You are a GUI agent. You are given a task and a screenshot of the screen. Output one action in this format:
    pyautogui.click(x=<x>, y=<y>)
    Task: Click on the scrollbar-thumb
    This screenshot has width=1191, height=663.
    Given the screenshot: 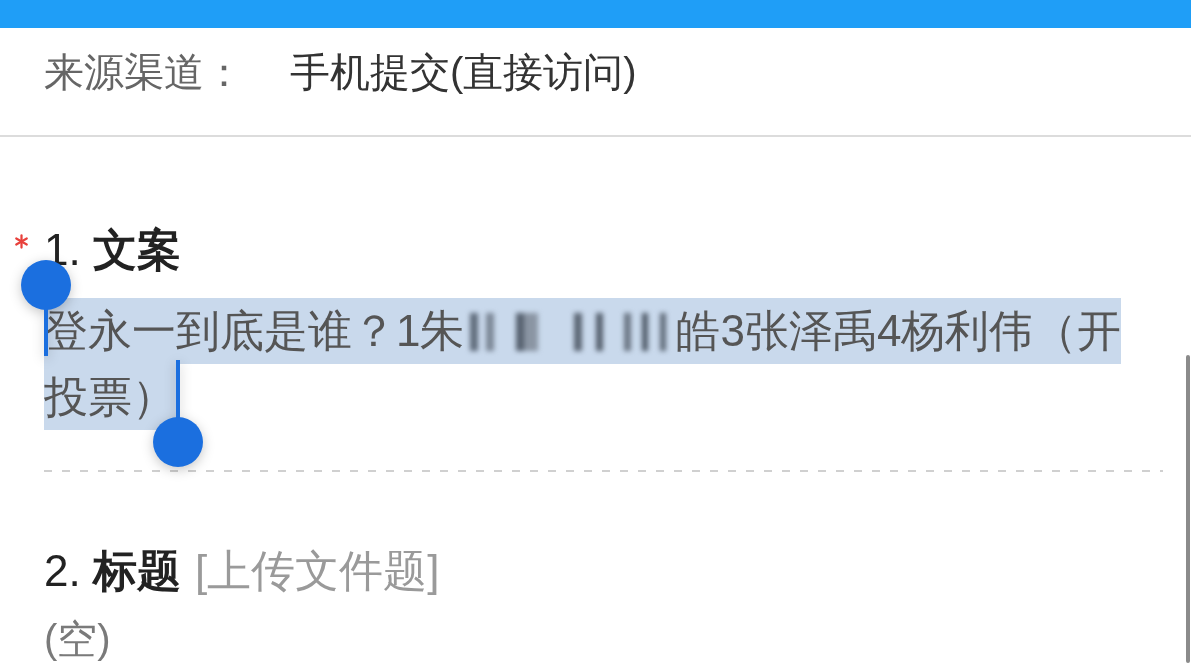 What is the action you would take?
    pyautogui.click(x=1188, y=509)
    